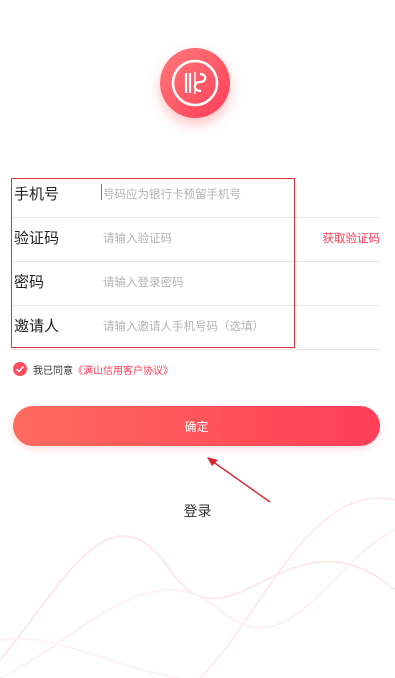  I want to click on phone-label: 手机号, so click(37, 194).